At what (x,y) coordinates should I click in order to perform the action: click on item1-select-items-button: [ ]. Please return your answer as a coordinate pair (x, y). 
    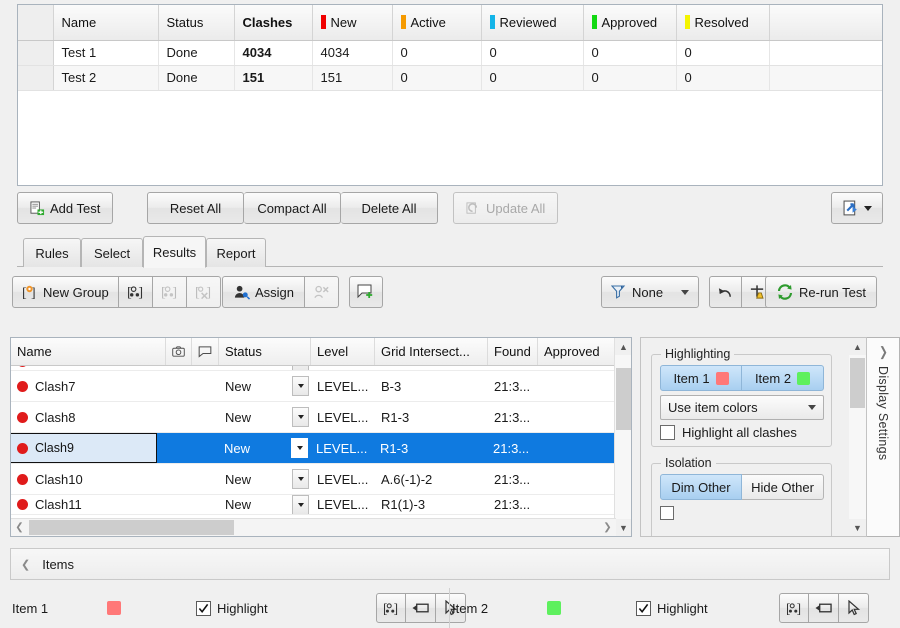
    Looking at the image, I should click on (391, 608).